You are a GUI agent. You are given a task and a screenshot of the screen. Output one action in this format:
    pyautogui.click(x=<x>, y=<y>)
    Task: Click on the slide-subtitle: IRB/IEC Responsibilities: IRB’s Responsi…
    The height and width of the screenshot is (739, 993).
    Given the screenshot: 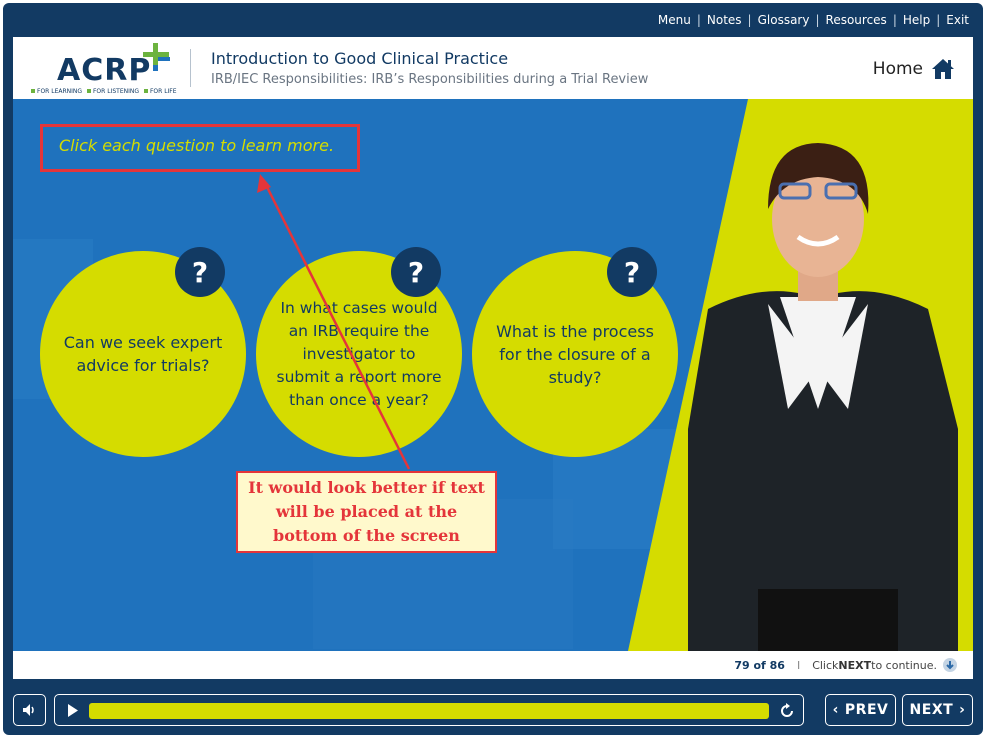 What is the action you would take?
    pyautogui.click(x=430, y=79)
    